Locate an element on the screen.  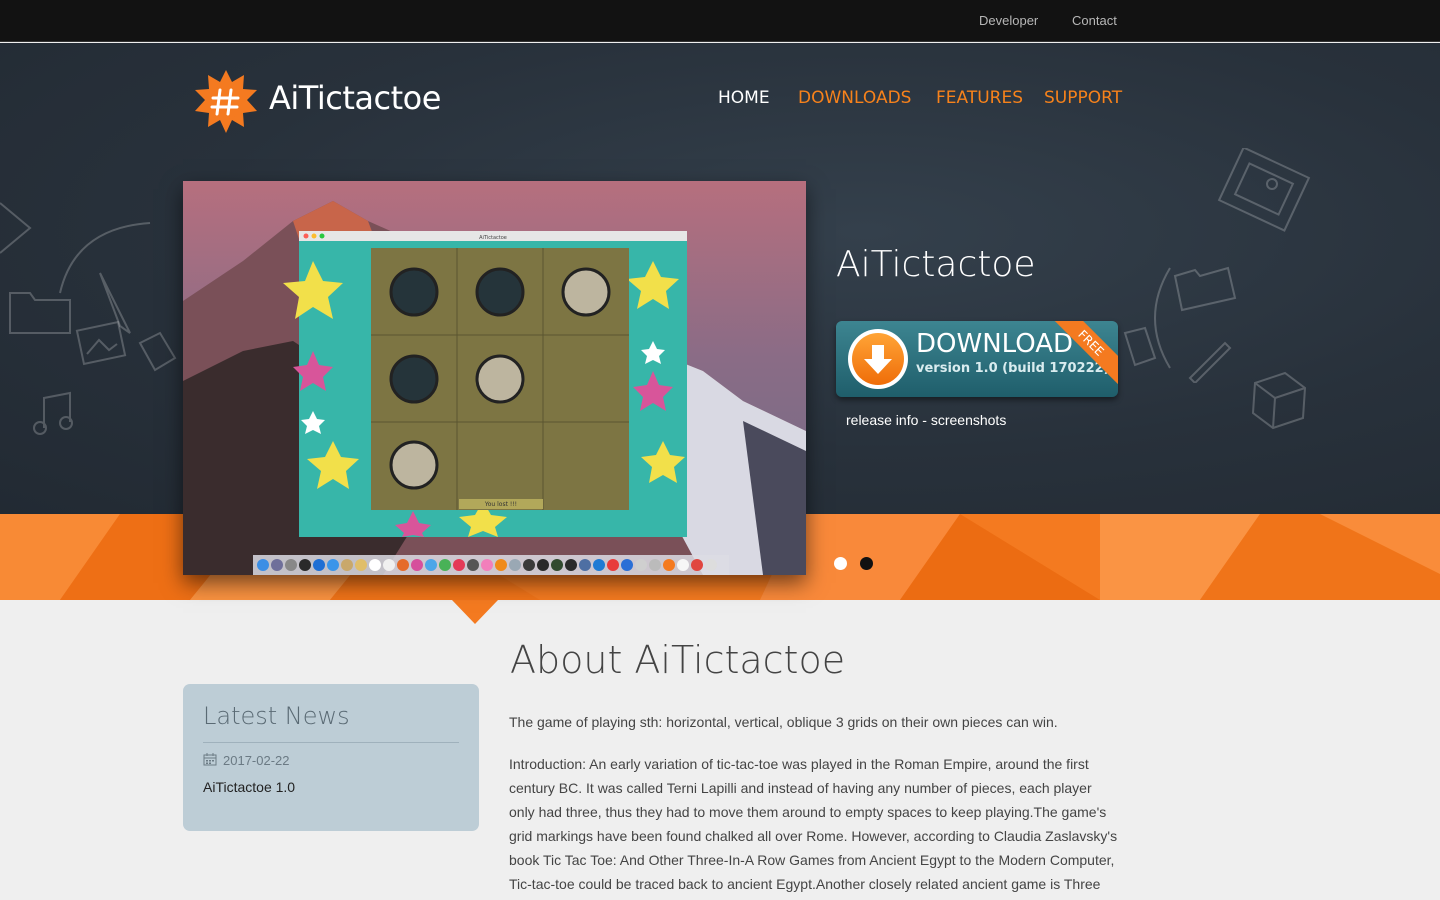
contact-link: Contact is located at coordinates (1094, 20).